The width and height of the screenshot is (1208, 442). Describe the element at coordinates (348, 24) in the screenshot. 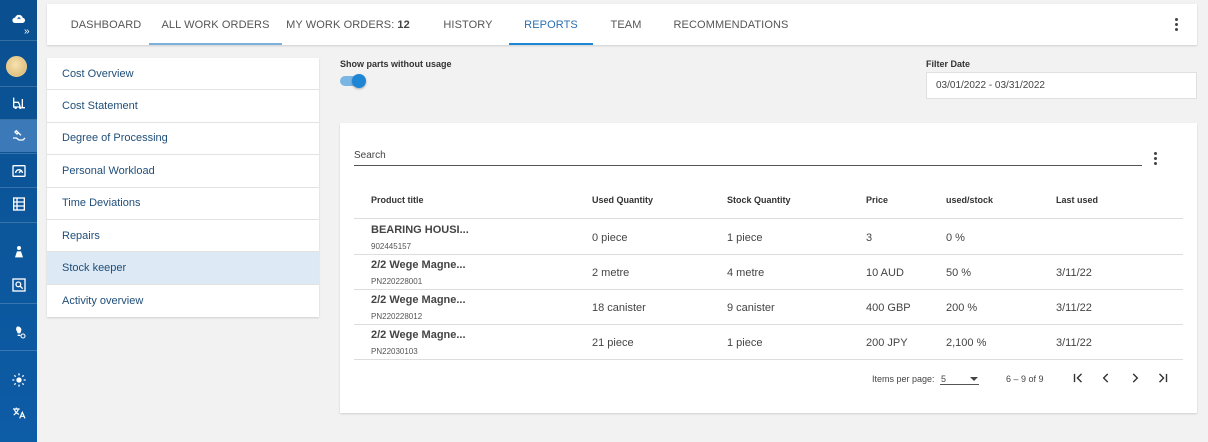

I see `tab-my-work-orders: MY WORK ORDERS: 12` at that location.